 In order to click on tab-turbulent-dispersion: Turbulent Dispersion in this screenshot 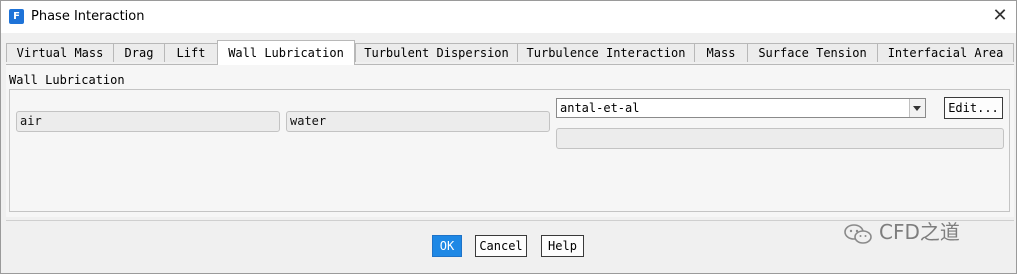, I will do `click(436, 52)`.